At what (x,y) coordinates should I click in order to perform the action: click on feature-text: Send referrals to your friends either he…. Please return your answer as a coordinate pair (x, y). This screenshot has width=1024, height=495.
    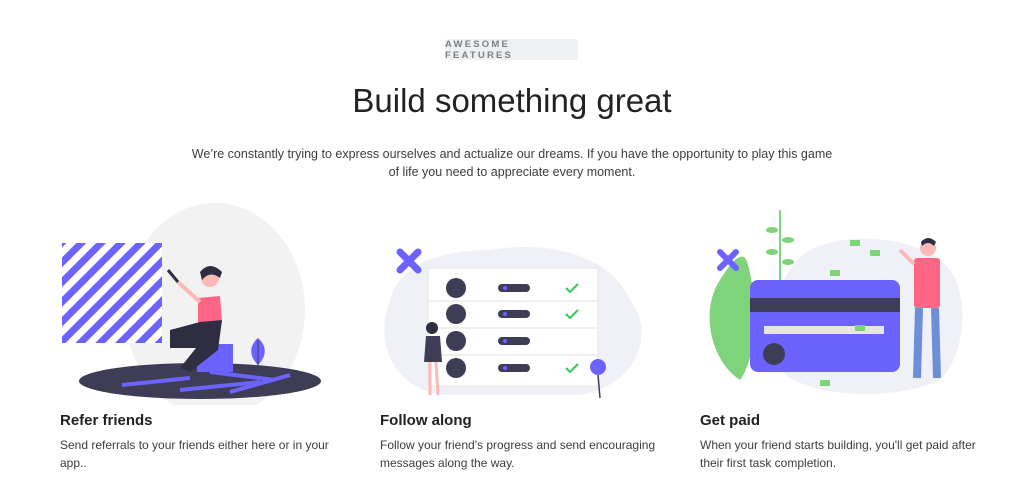
    Looking at the image, I should click on (194, 454).